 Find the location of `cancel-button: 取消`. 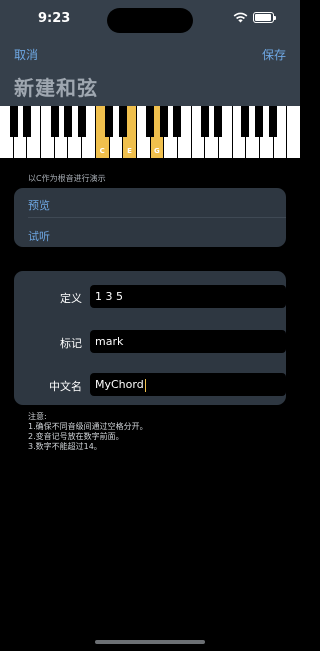

cancel-button: 取消 is located at coordinates (26, 54).